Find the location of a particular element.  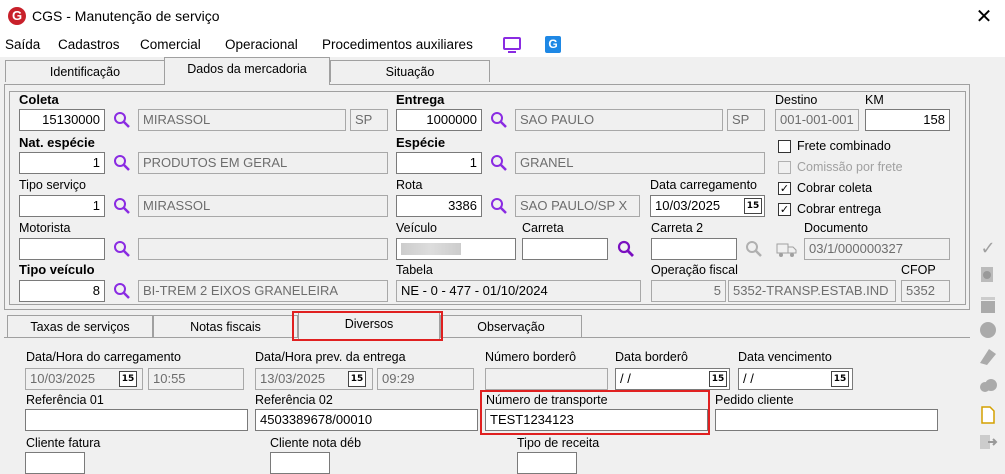

cfop-field: 5352 is located at coordinates (925, 291).